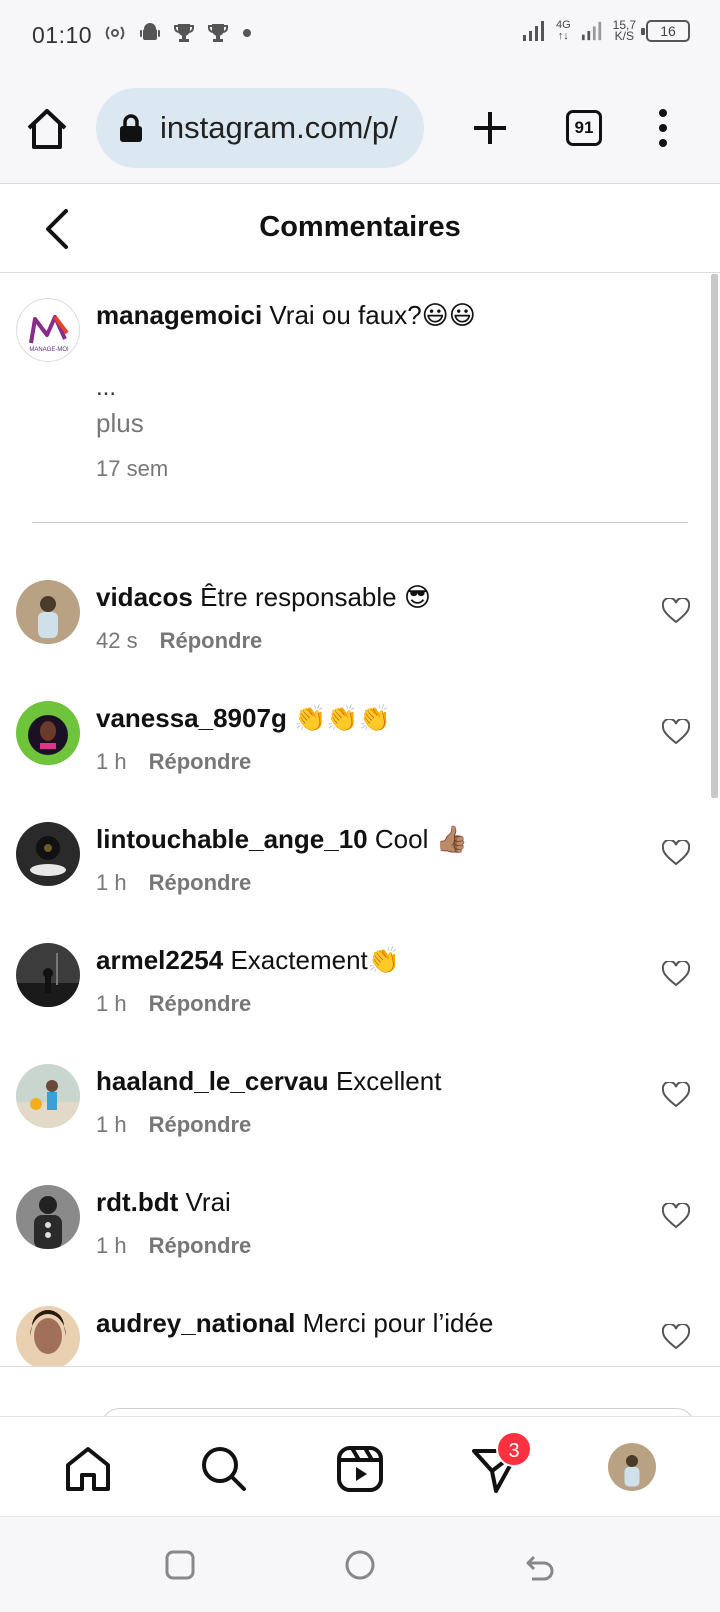 The width and height of the screenshot is (720, 1612). I want to click on new-tab-icon, so click(490, 128).